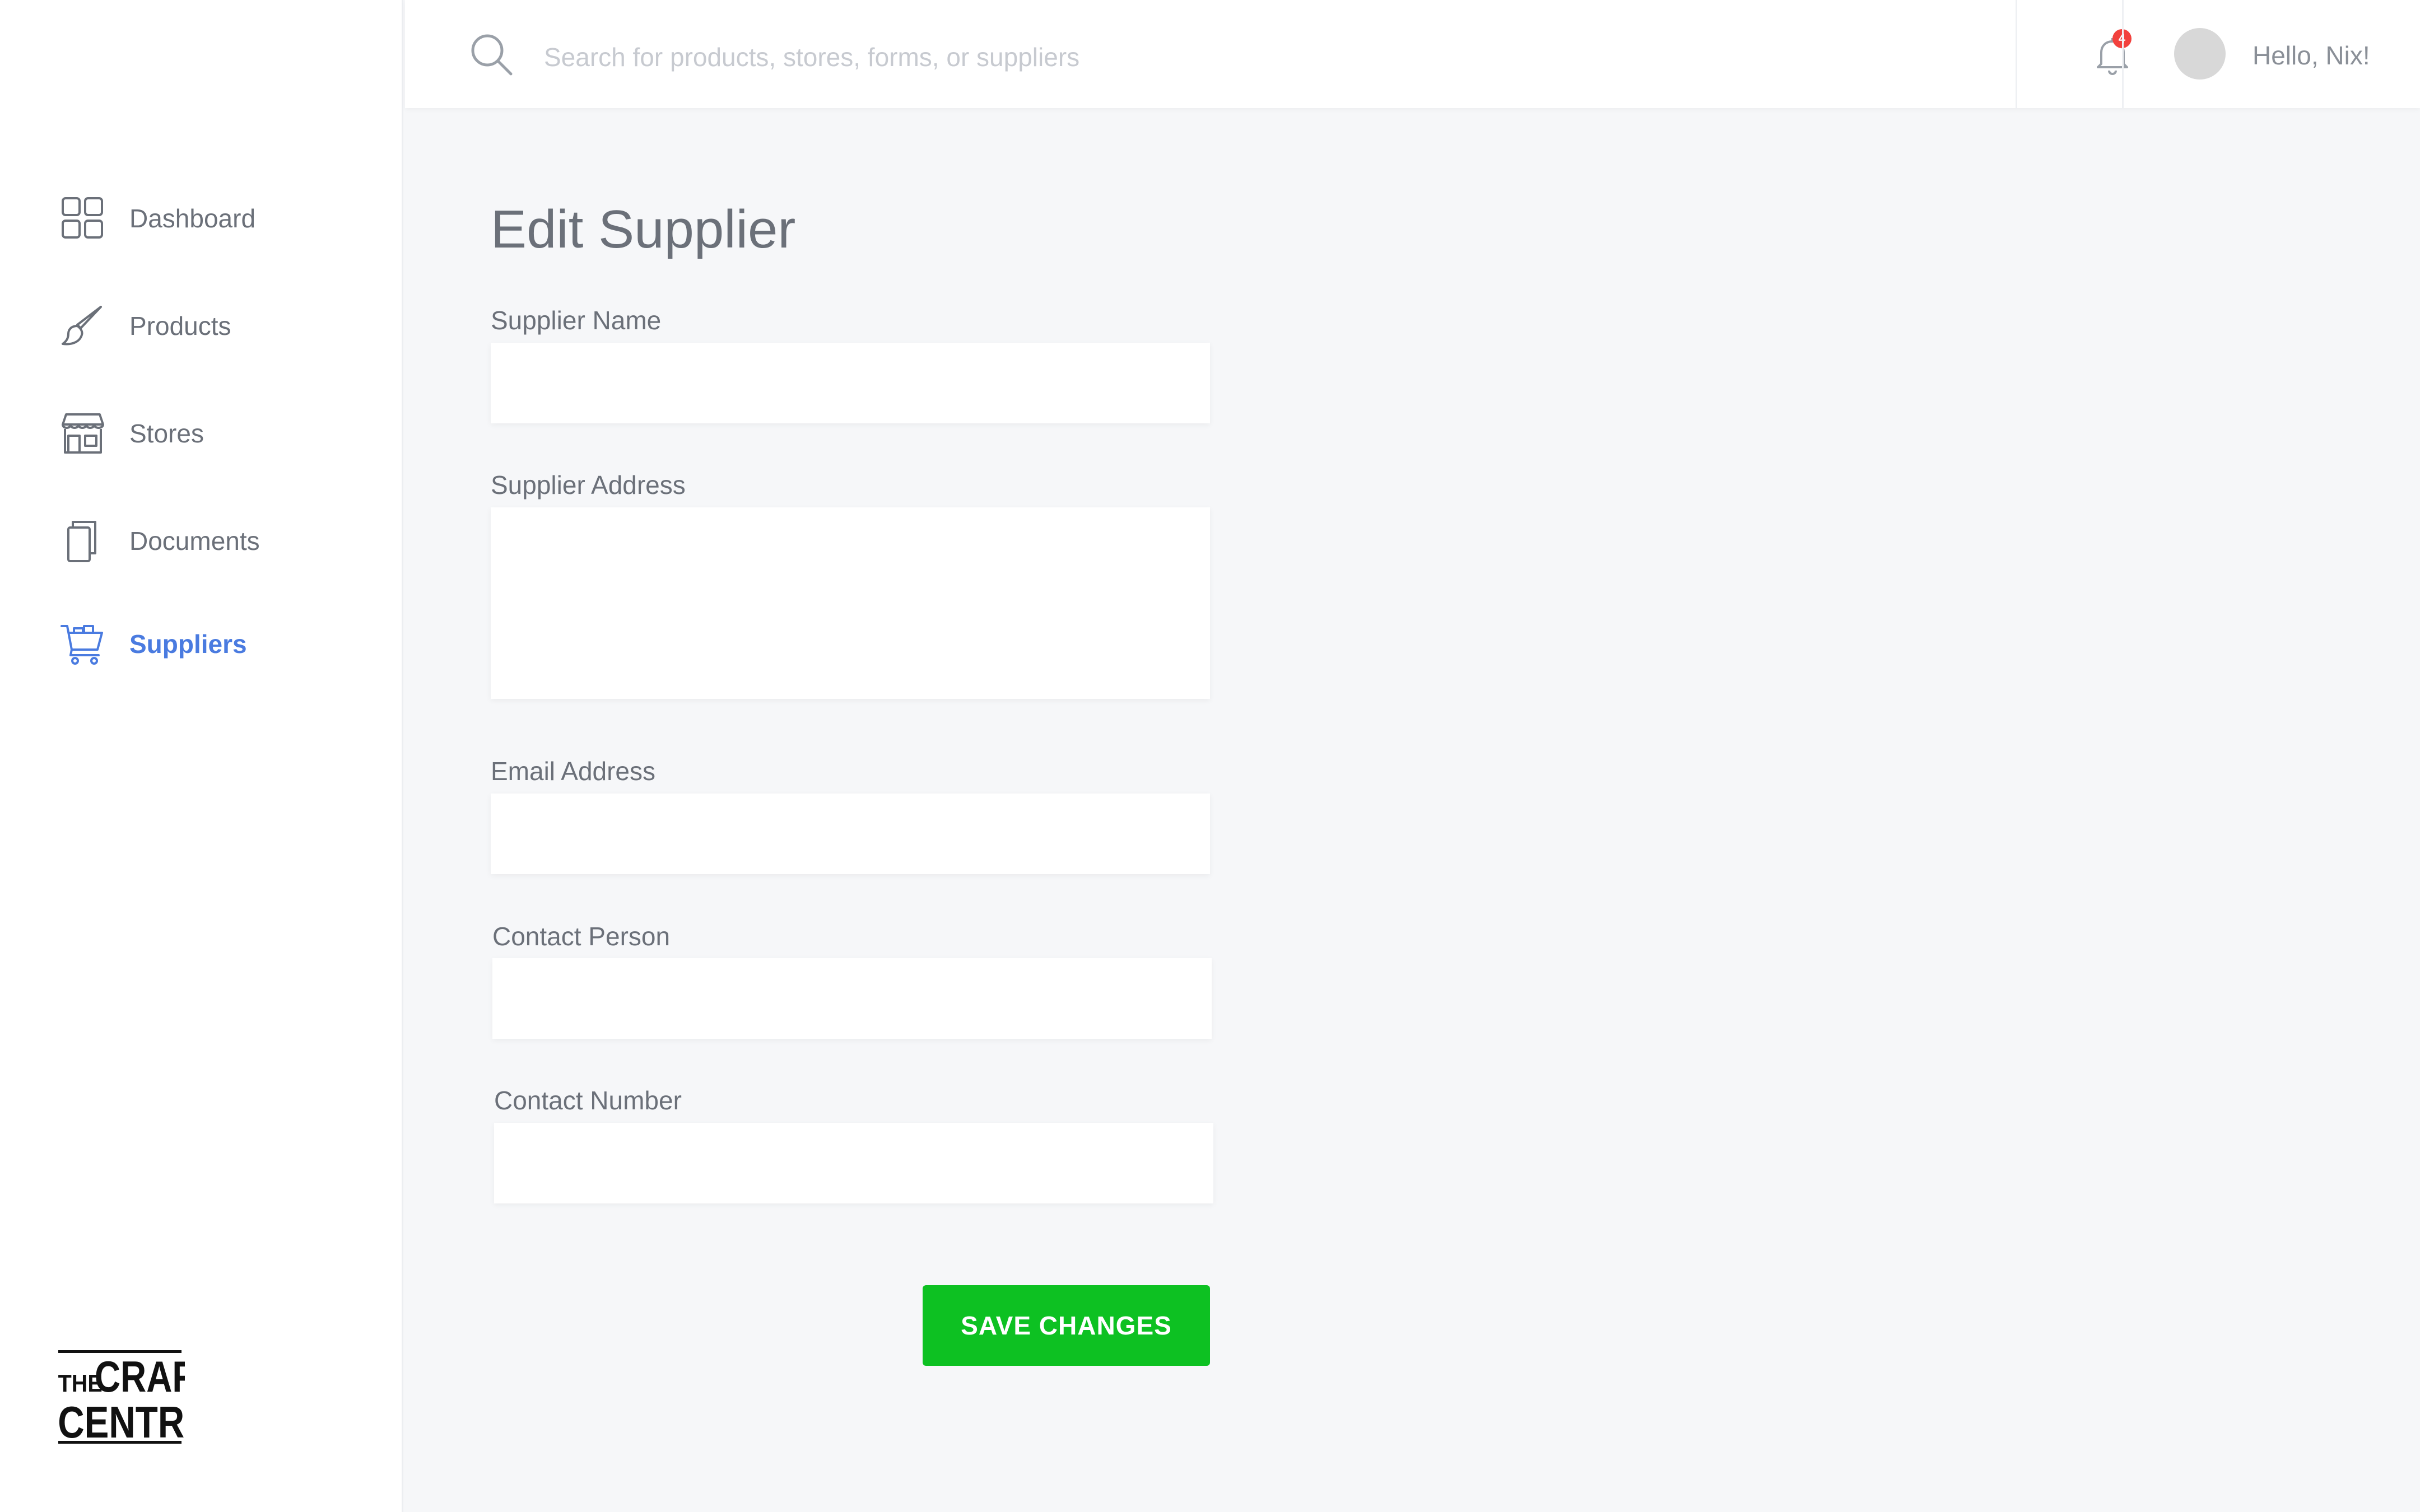 This screenshot has height=1512, width=2420. Describe the element at coordinates (850, 834) in the screenshot. I see `email-address-field` at that location.